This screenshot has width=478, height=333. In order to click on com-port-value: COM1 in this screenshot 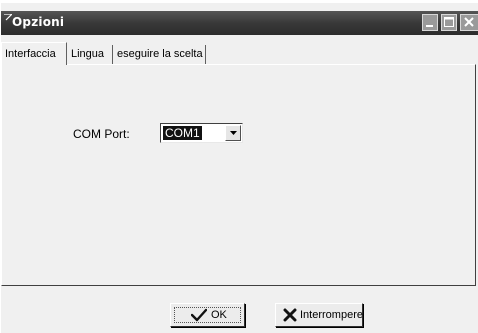, I will do `click(182, 133)`.